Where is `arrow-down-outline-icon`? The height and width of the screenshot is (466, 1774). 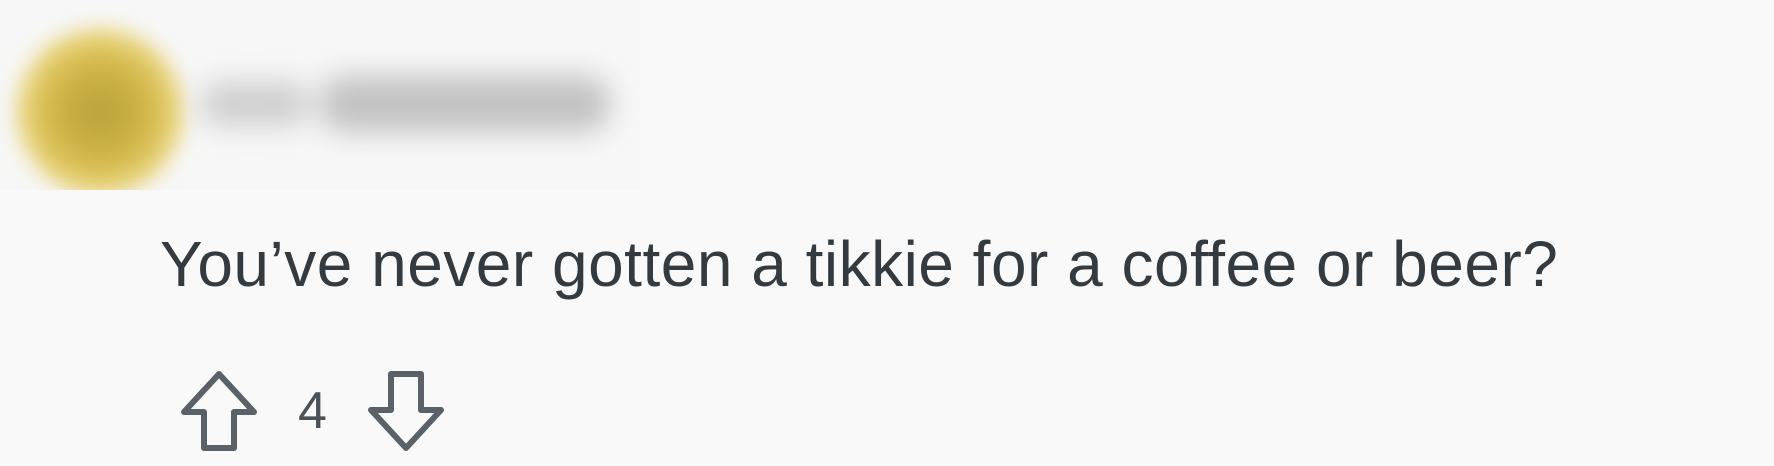
arrow-down-outline-icon is located at coordinates (405, 411).